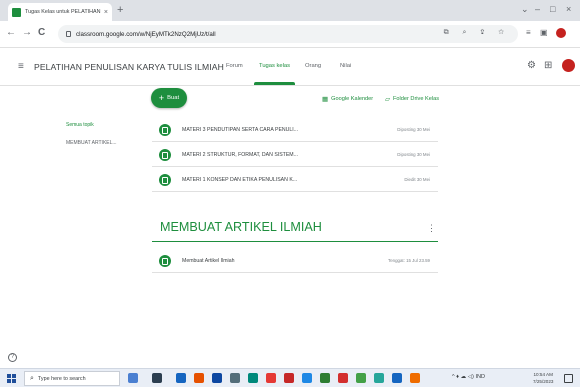 Image resolution: width=580 pixels, height=387 pixels. Describe the element at coordinates (161, 97) in the screenshot. I see `plus-icon: +` at that location.